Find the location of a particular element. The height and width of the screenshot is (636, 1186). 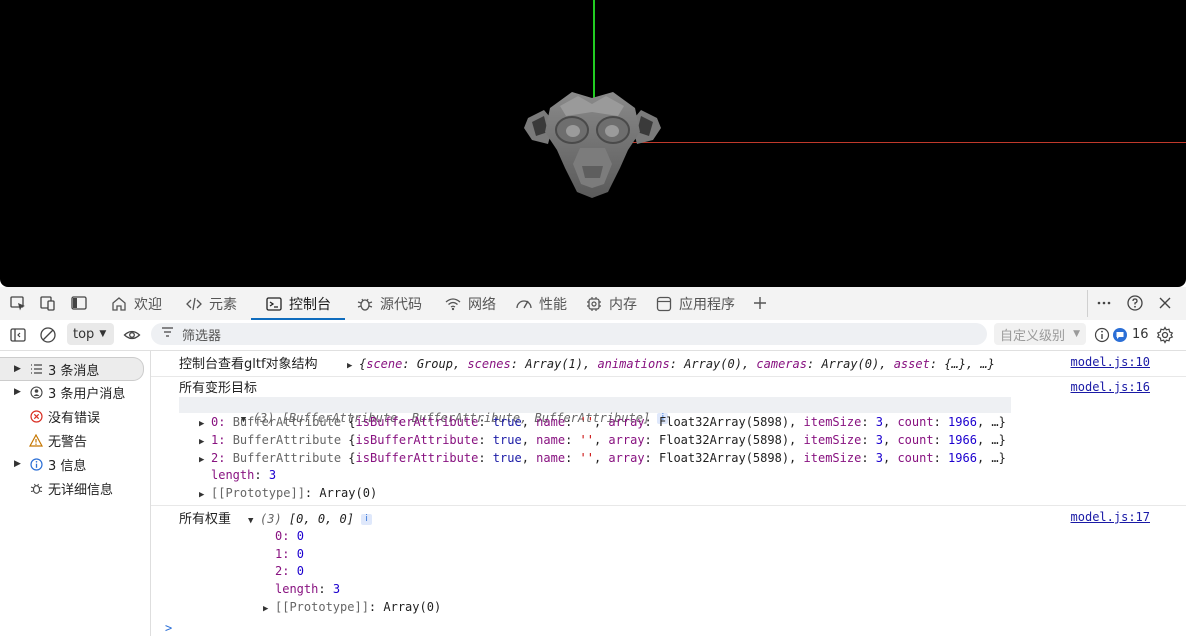

device-emulation-icon is located at coordinates (48, 303).